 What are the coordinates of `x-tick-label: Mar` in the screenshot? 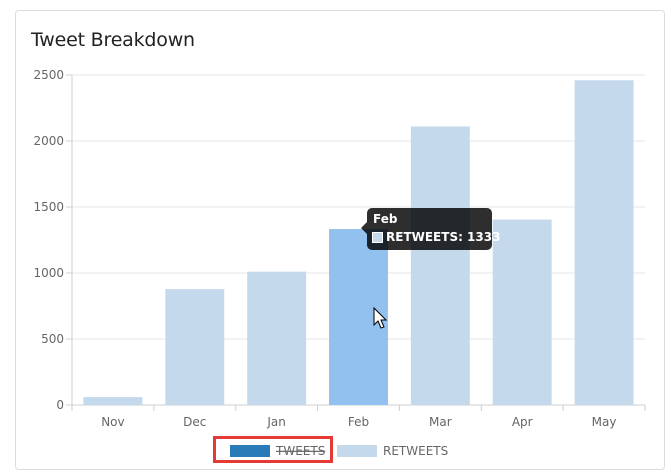 It's located at (440, 422).